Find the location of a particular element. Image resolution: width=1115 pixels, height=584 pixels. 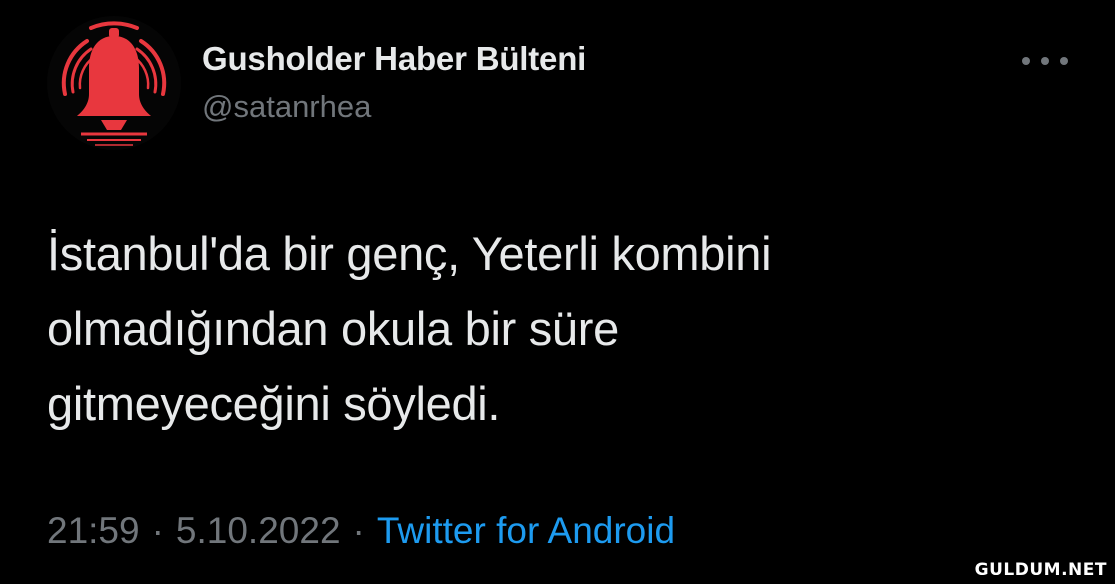

avatar is located at coordinates (114, 83).